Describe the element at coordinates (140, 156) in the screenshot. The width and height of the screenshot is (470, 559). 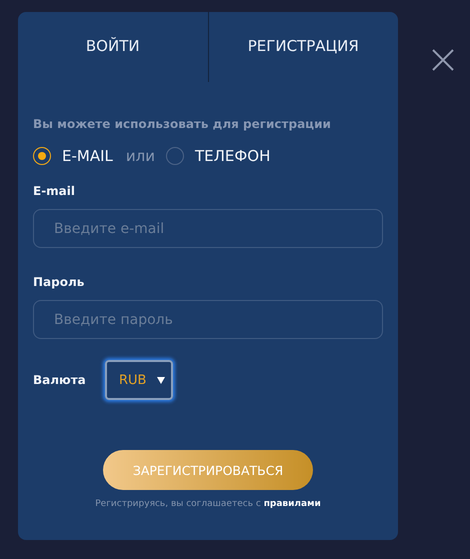
I see `separator-text: или` at that location.